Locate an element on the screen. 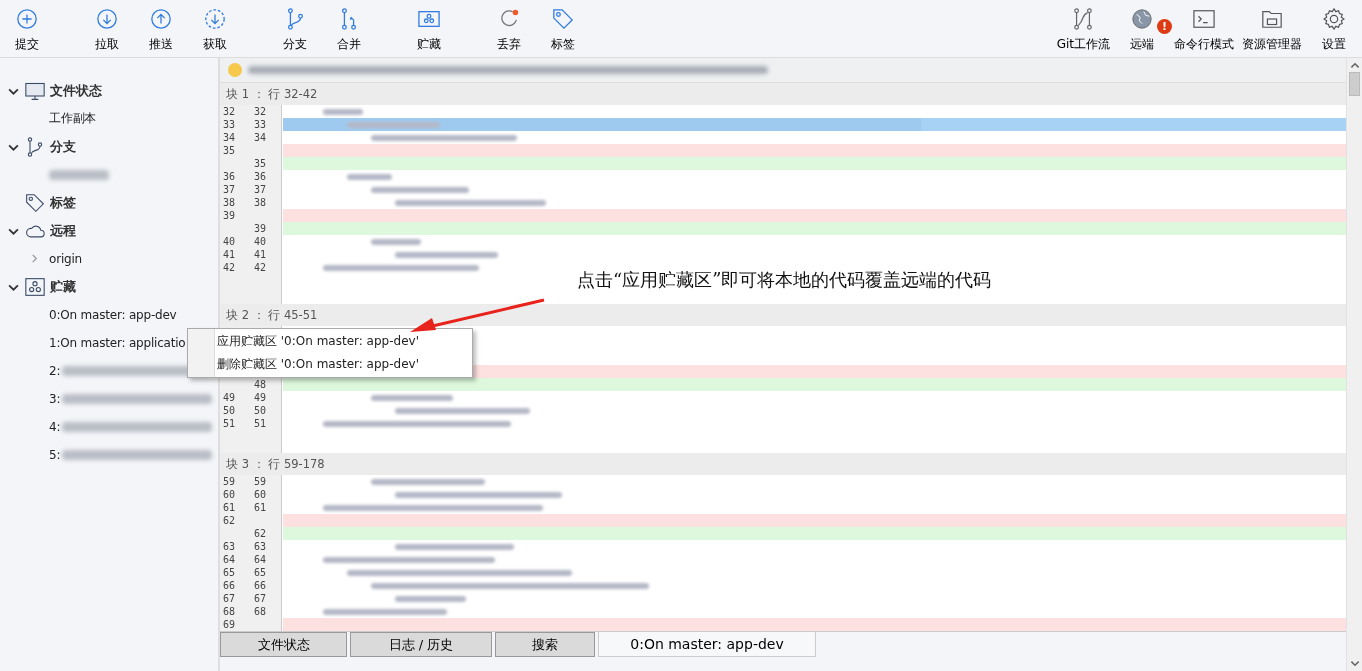  section-title: 文件状态 is located at coordinates (76, 91).